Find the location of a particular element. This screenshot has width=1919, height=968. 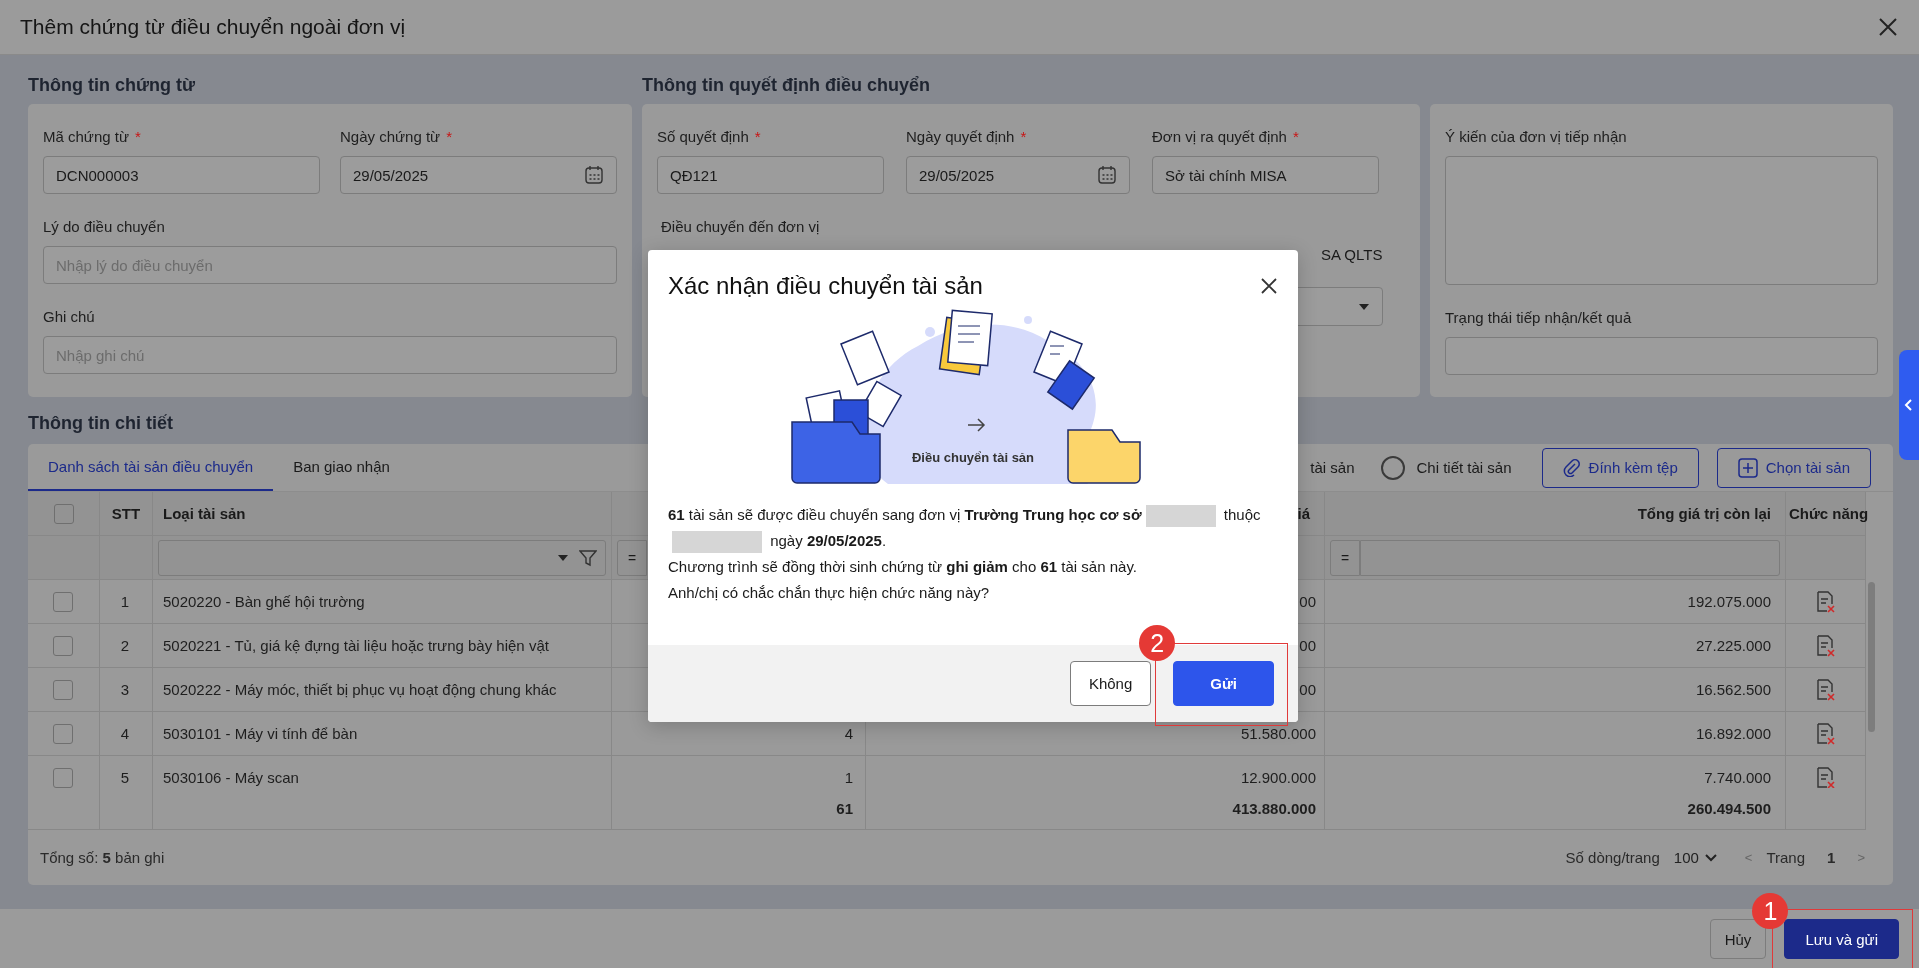

attach-button: Đính kèm tệp is located at coordinates (1620, 467).